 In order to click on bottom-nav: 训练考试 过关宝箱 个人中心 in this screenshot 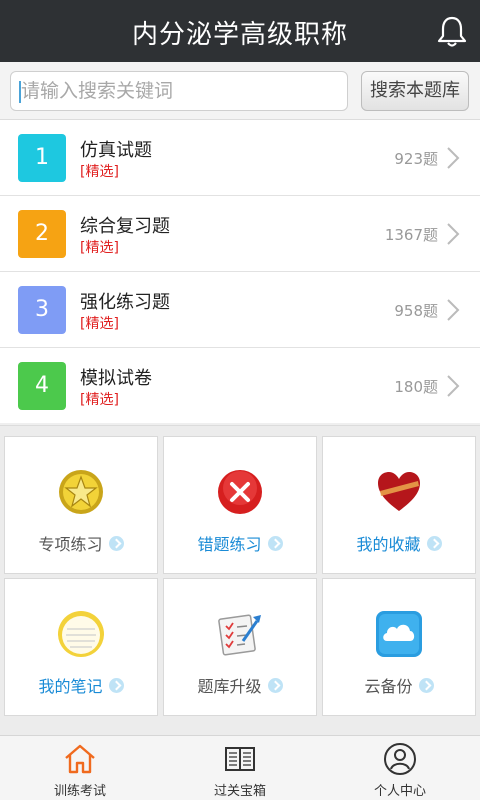, I will do `click(240, 767)`.